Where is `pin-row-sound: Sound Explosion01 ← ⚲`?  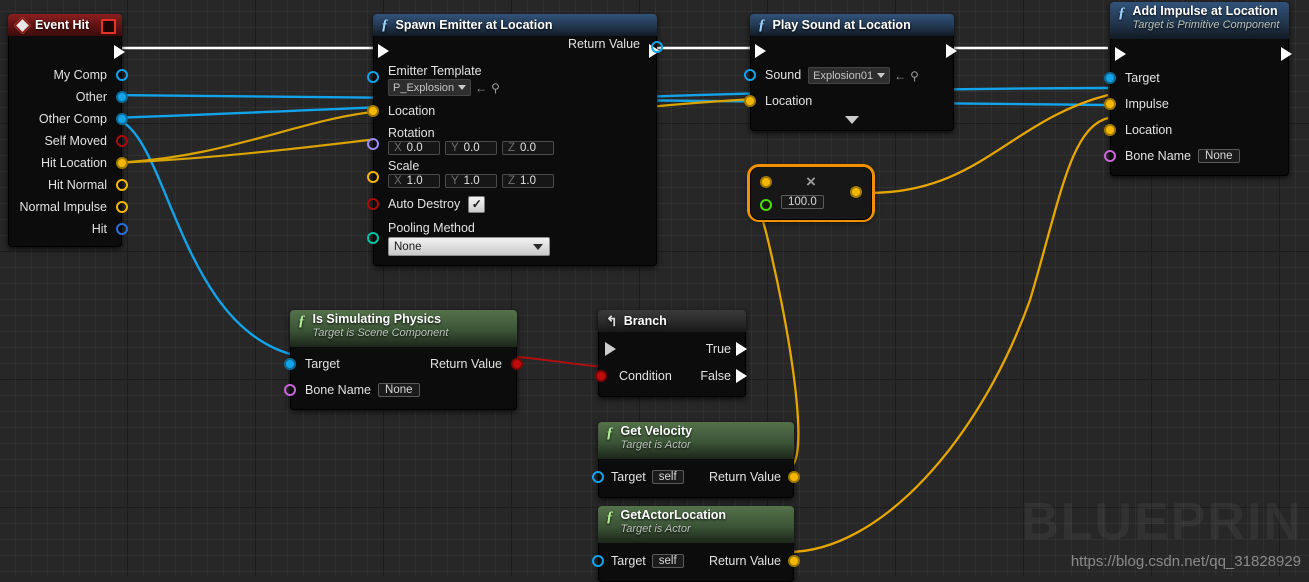
pin-row-sound: Sound Explosion01 ← ⚲ is located at coordinates (848, 75).